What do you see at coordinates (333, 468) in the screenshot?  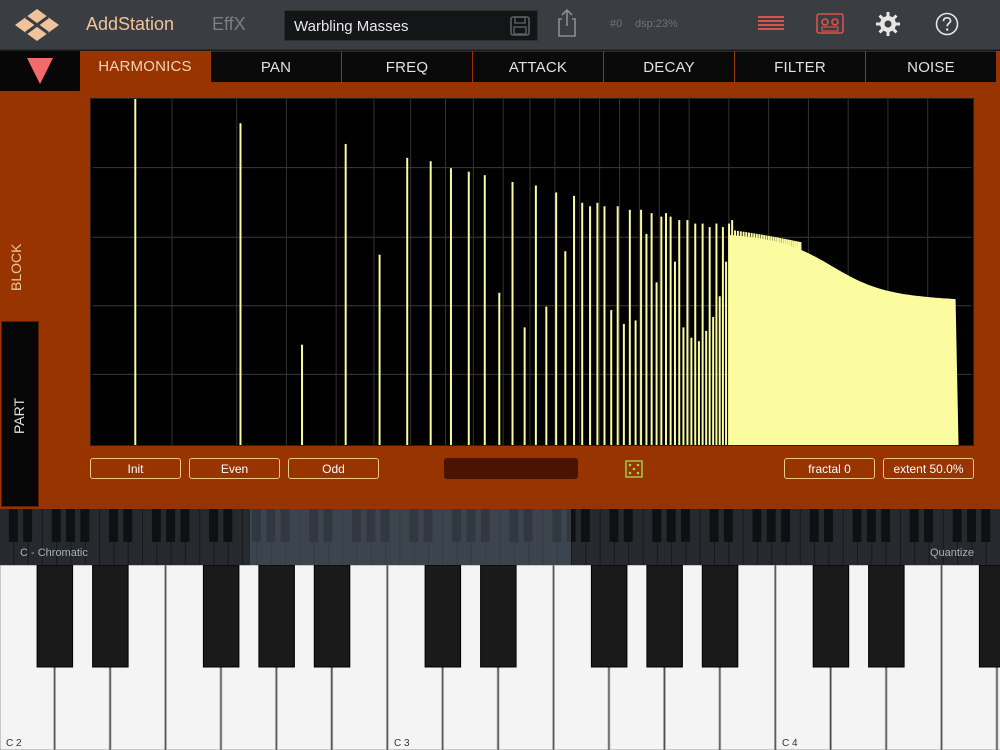 I see `odd-button: Odd` at bounding box center [333, 468].